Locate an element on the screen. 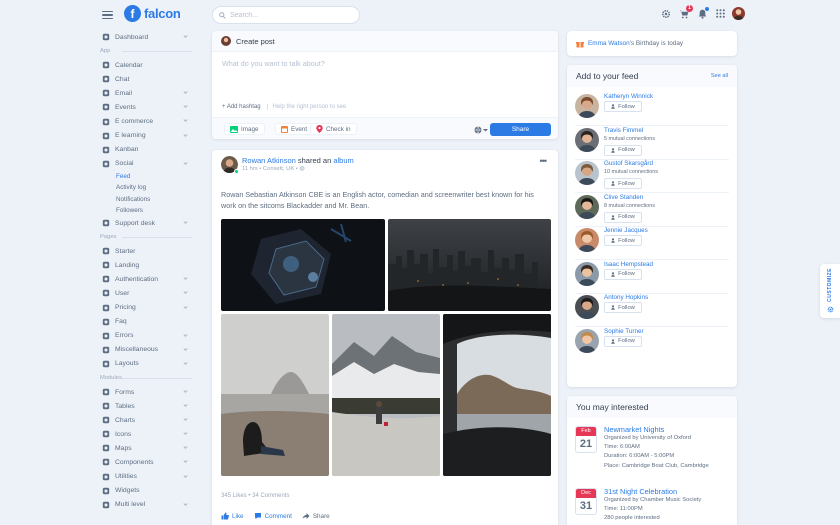 This screenshot has height=525, width=840. sidebar-item-e-learning: E learning is located at coordinates (146, 136).